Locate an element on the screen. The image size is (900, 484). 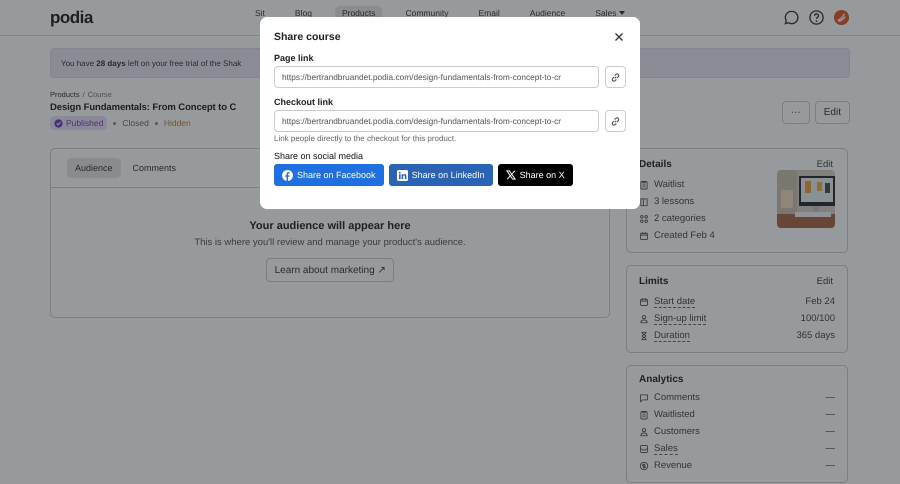
avatar is located at coordinates (841, 17).